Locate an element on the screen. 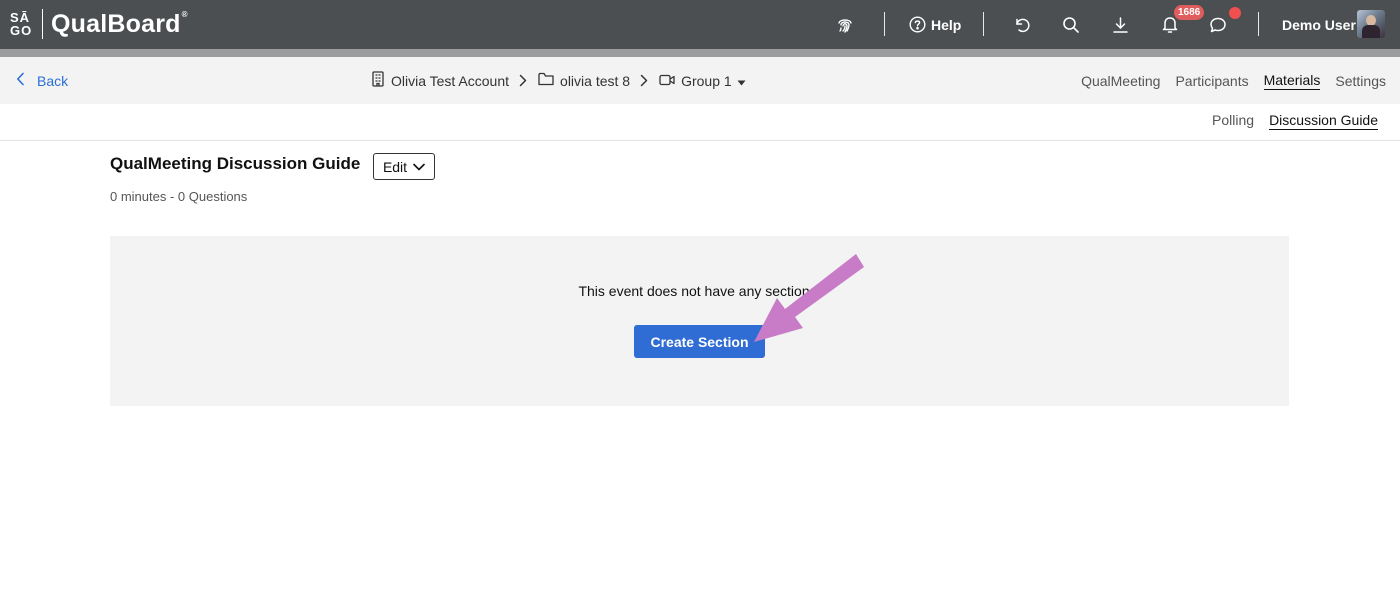  avatar is located at coordinates (1371, 24).